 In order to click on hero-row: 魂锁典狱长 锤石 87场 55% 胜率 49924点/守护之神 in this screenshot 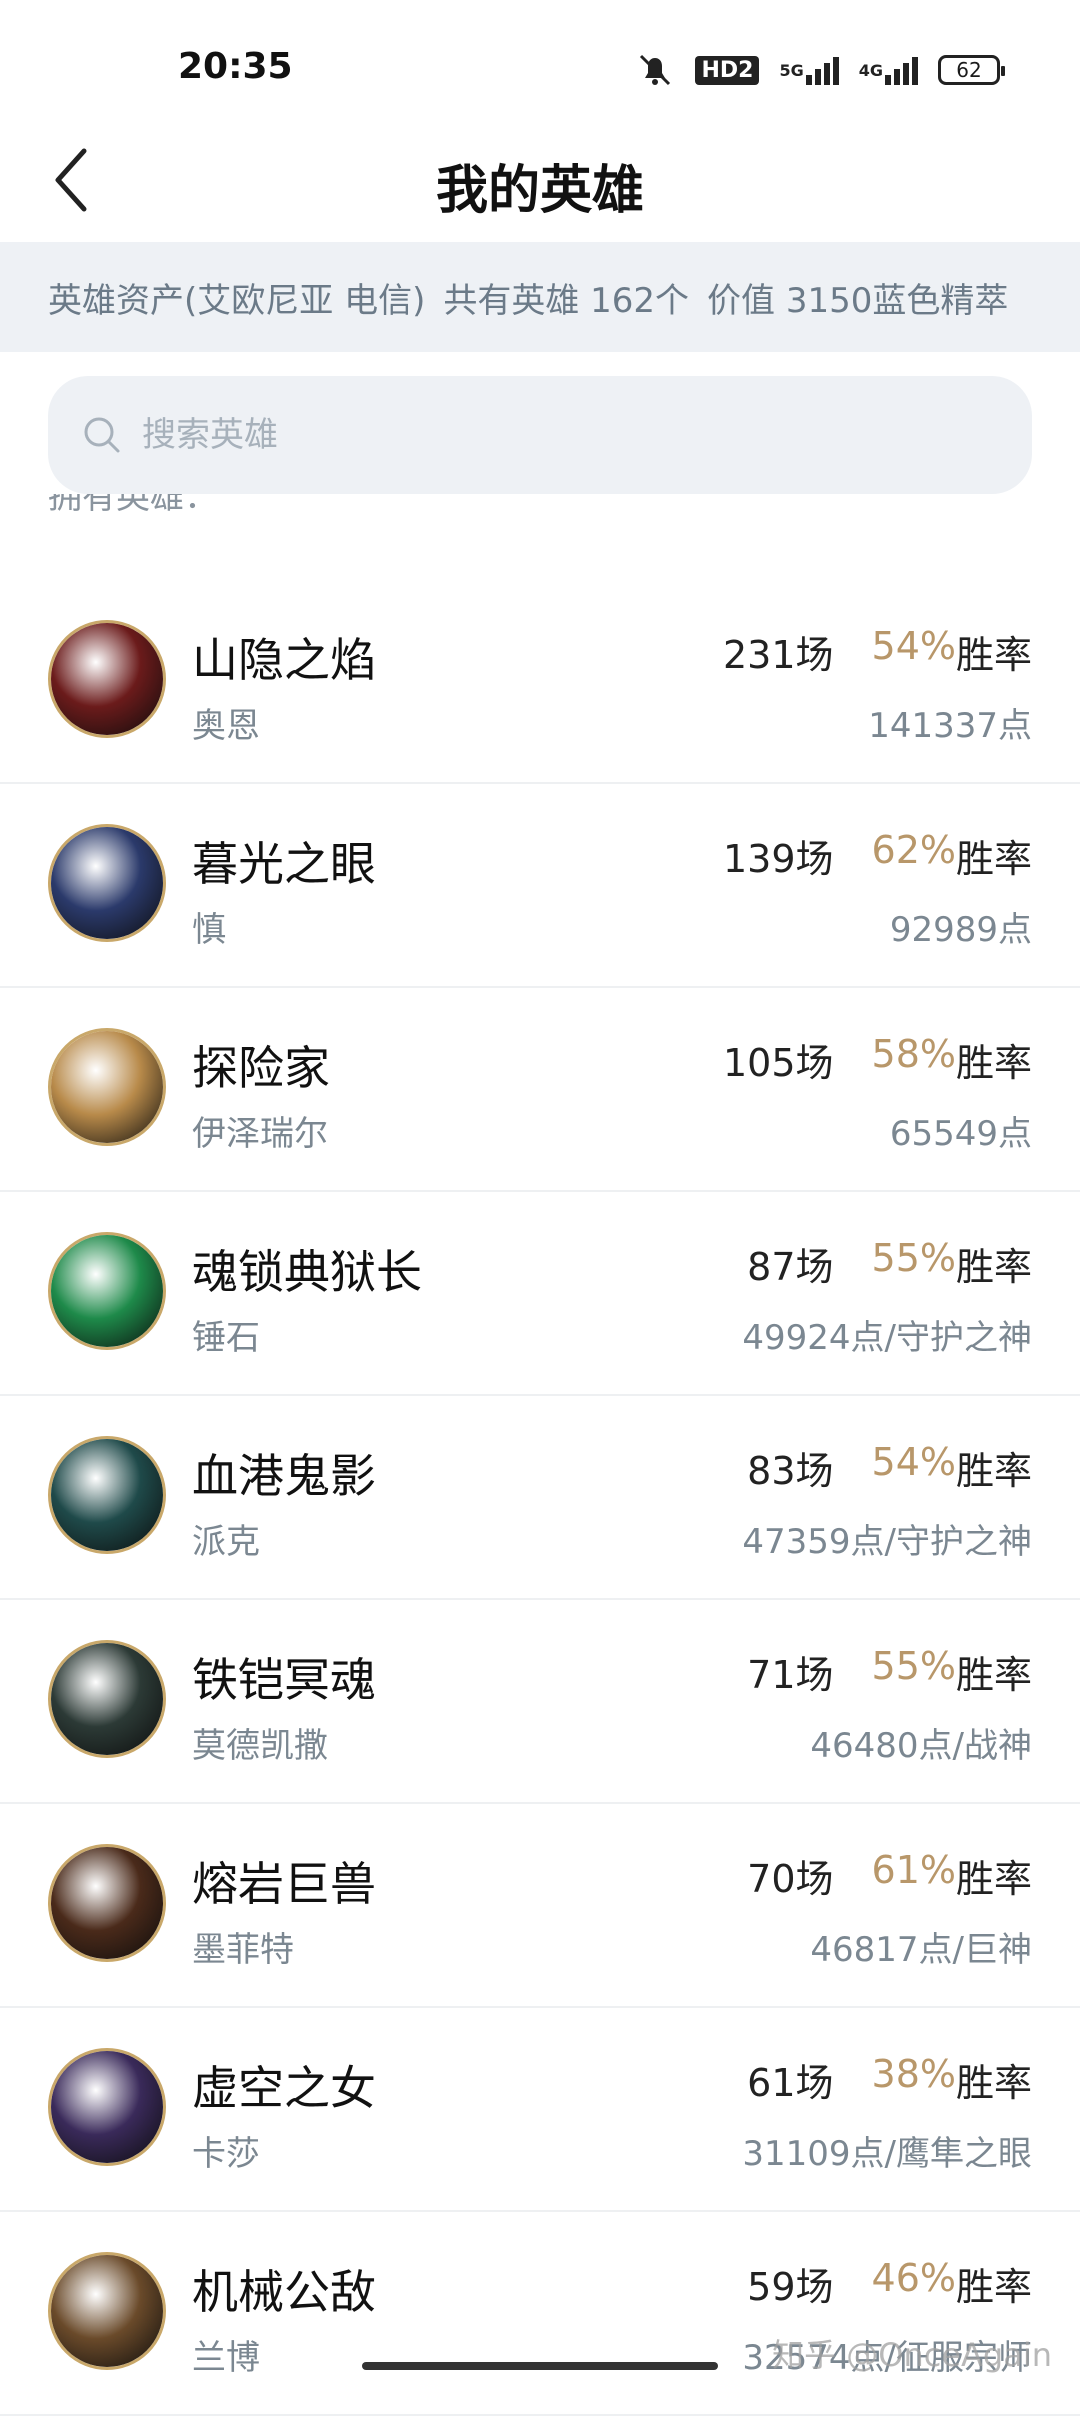, I will do `click(540, 1294)`.